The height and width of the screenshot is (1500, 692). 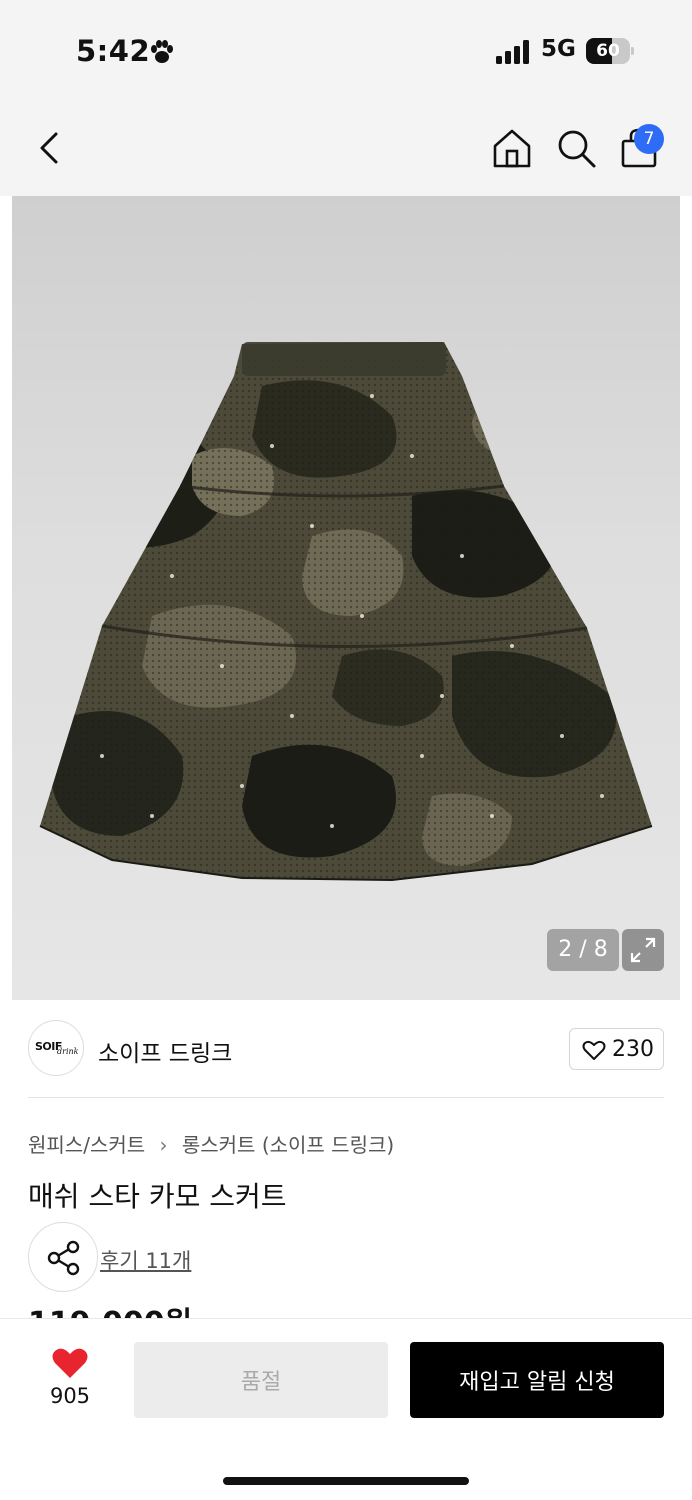 I want to click on expand-icon, so click(x=643, y=950).